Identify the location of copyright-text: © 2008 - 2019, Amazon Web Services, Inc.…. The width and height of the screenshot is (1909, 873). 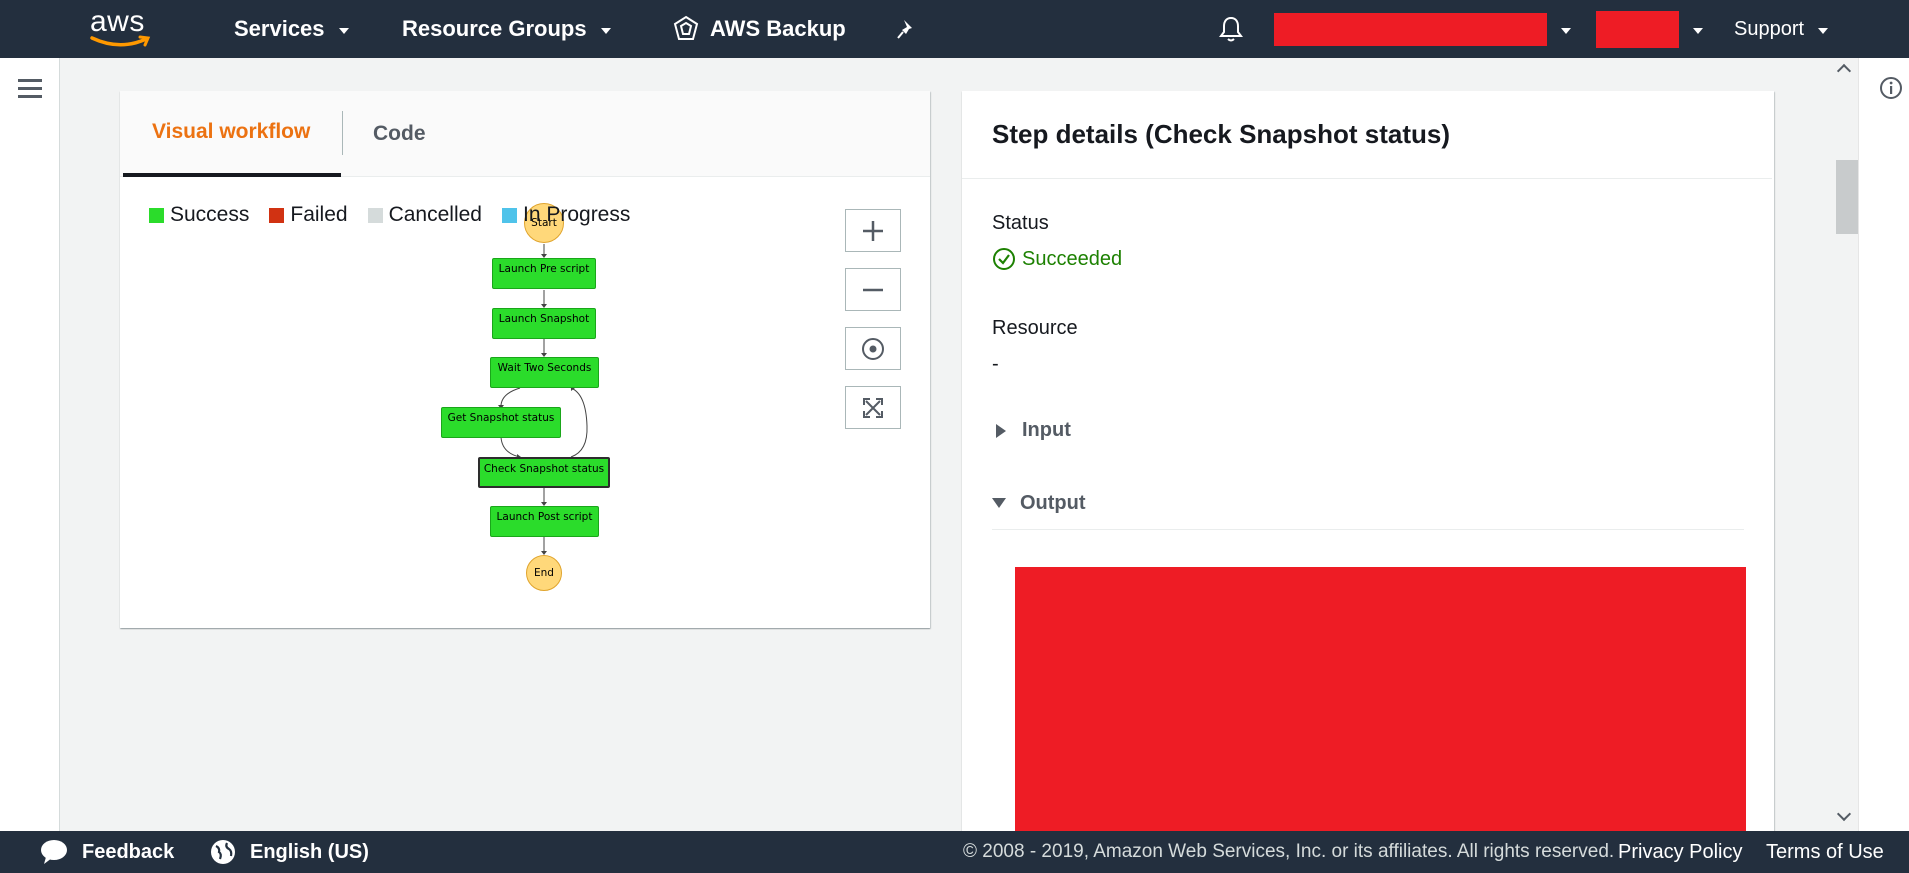
(1289, 851).